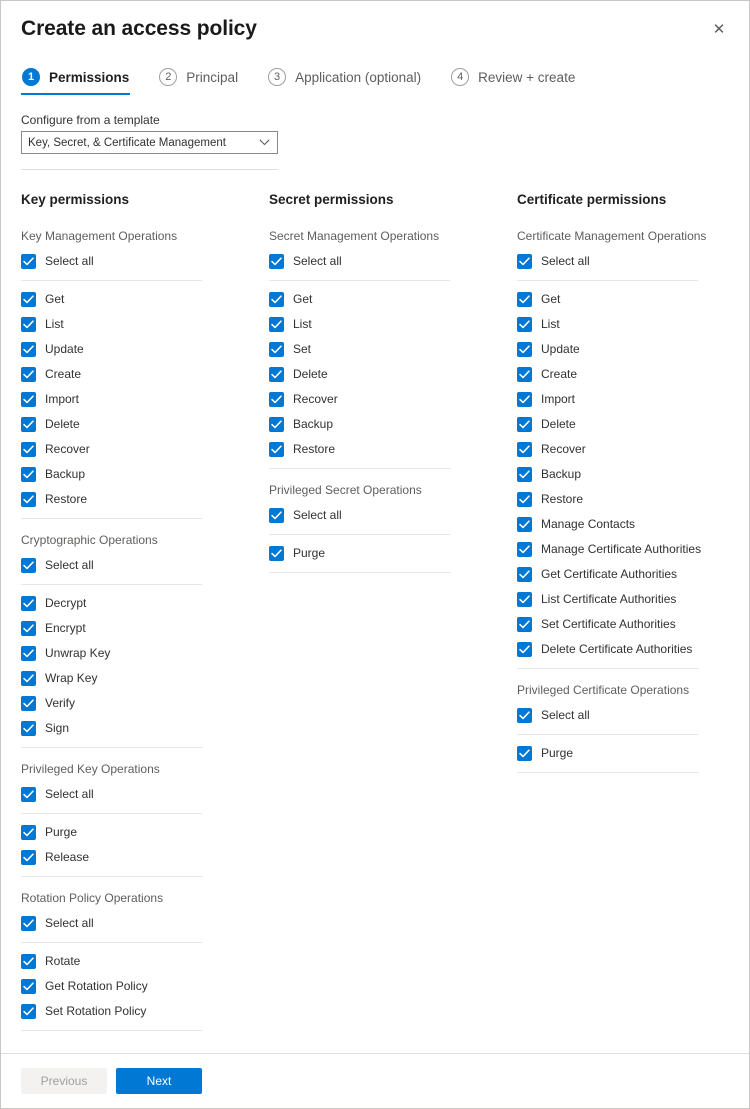 Image resolution: width=750 pixels, height=1109 pixels. Describe the element at coordinates (139, 628) in the screenshot. I see `checkbox-row: Encrypt` at that location.